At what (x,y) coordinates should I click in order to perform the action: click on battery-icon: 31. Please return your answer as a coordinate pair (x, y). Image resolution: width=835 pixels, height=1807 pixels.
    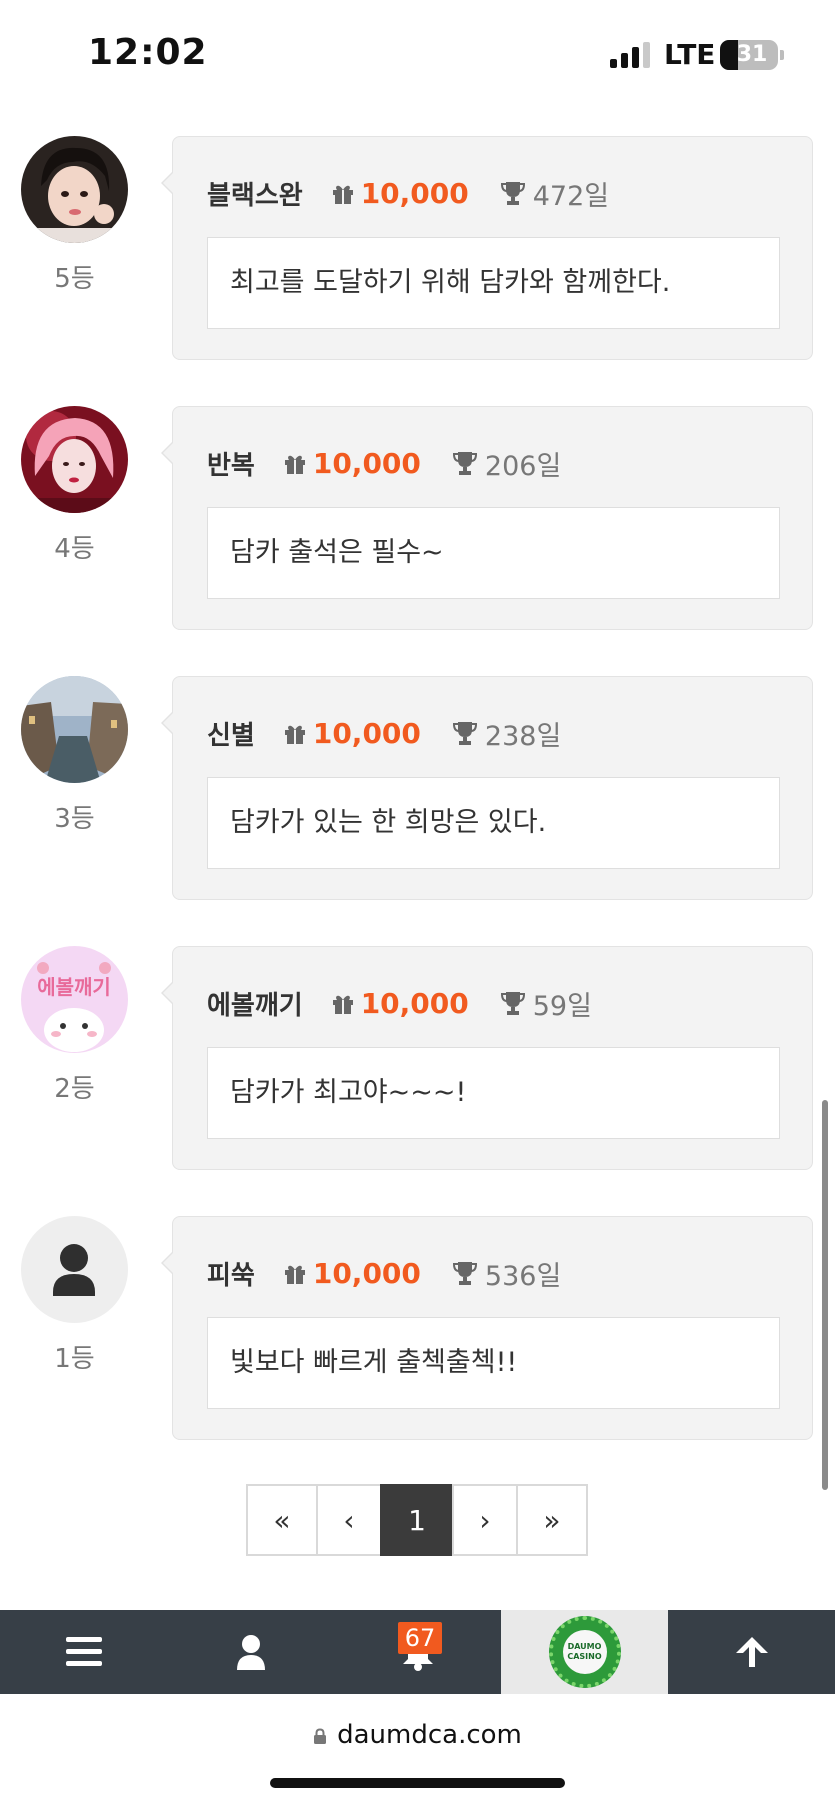
    Looking at the image, I should click on (749, 55).